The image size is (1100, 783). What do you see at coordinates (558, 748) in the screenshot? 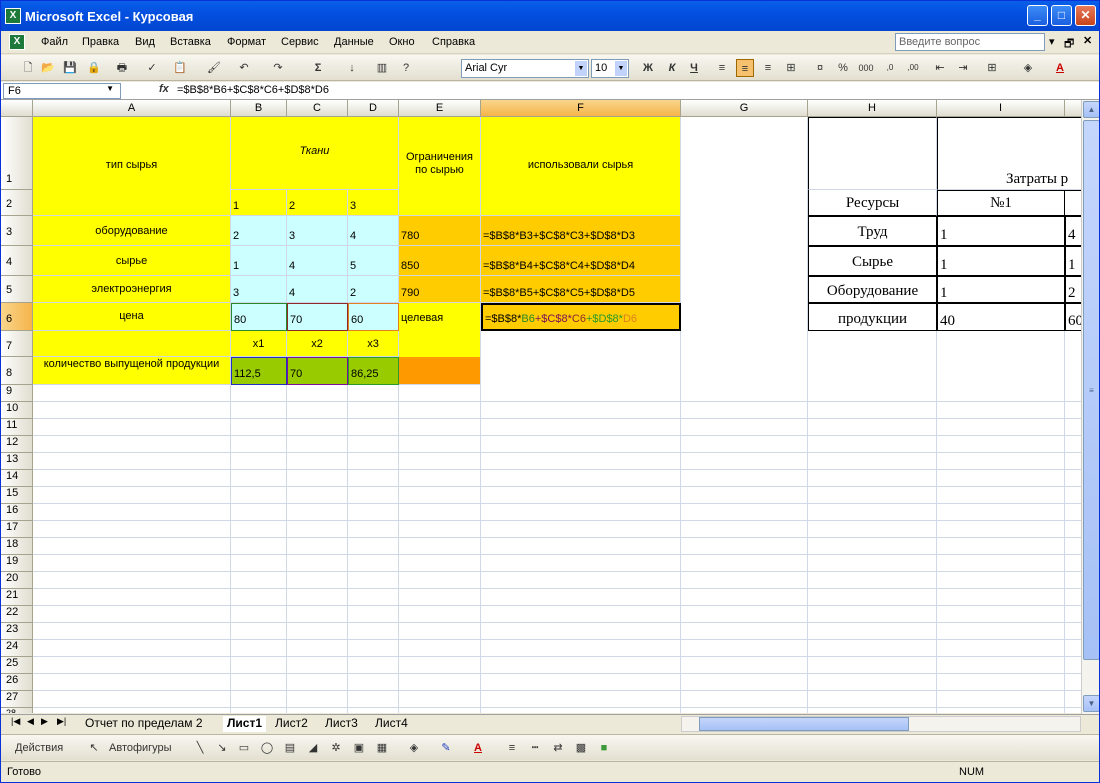
I see `arrow-style-icon: ⇄` at bounding box center [558, 748].